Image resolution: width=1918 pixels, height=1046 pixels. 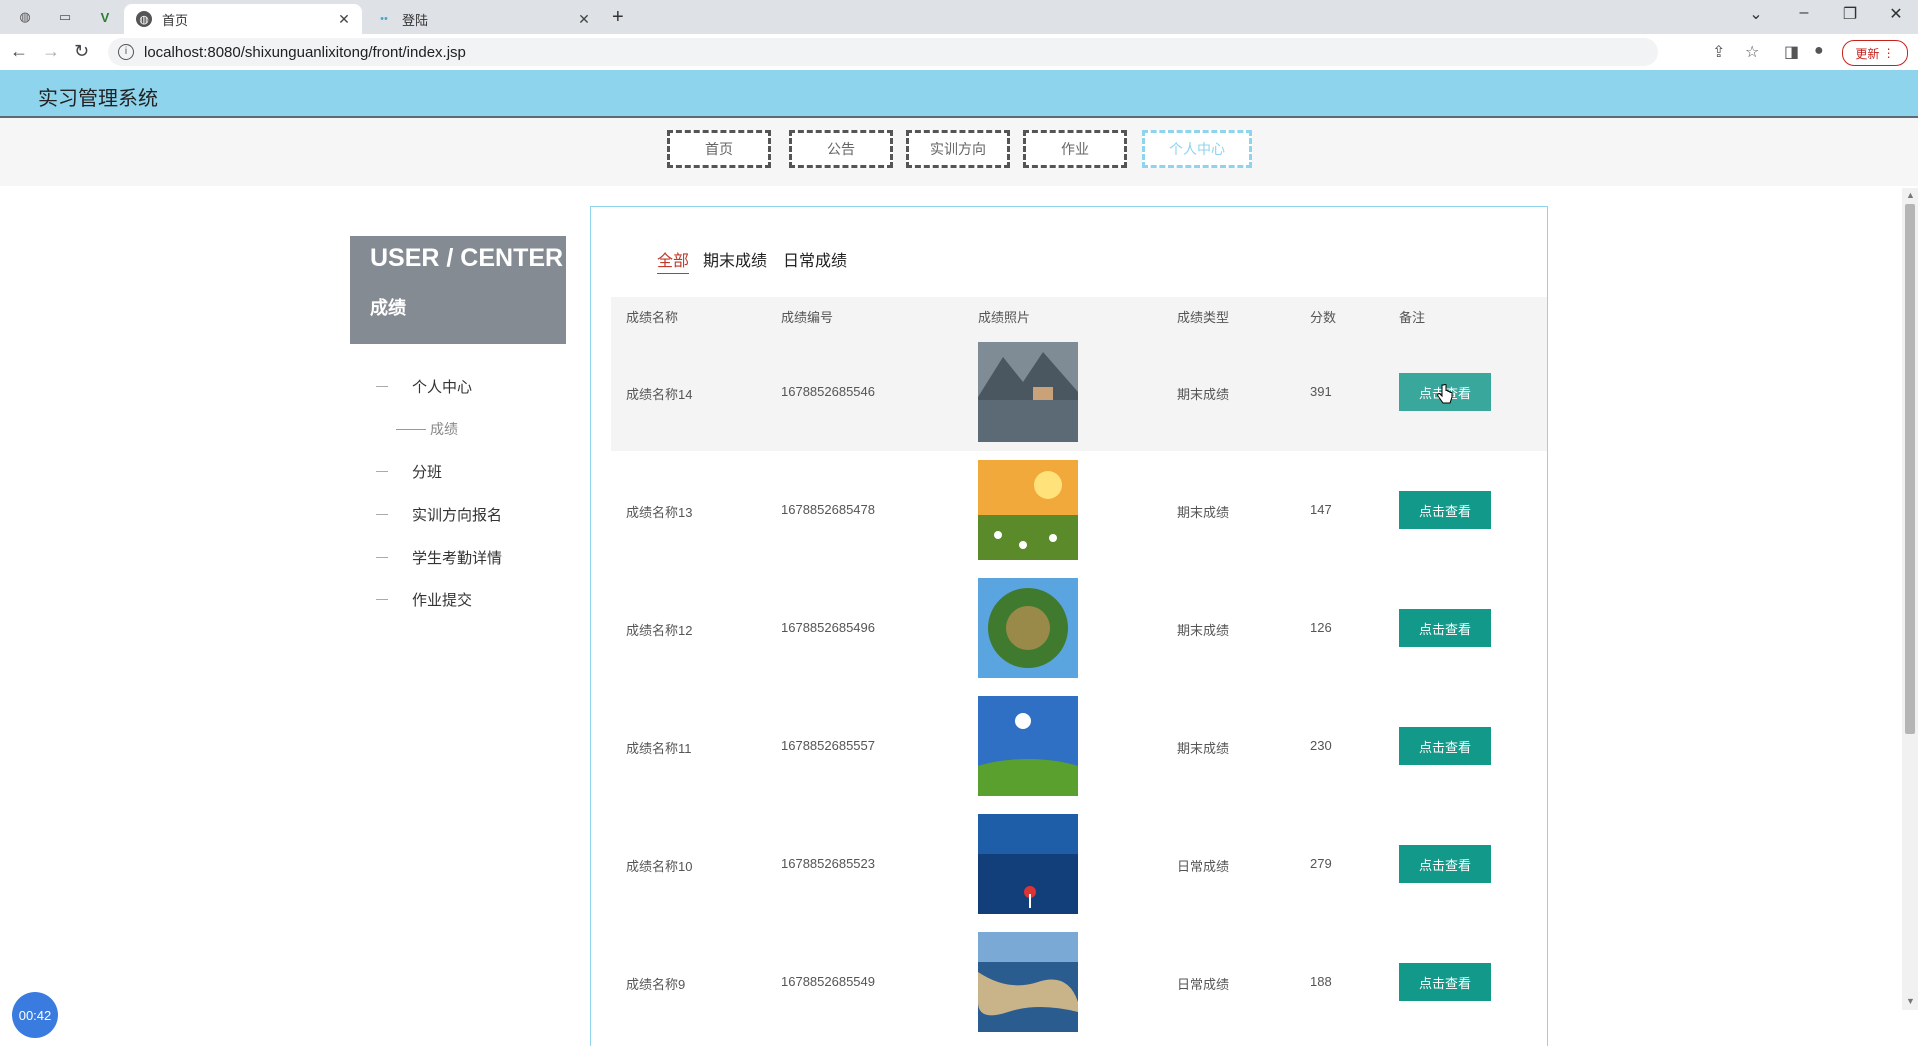 I want to click on tab-title: 首页, so click(x=175, y=20).